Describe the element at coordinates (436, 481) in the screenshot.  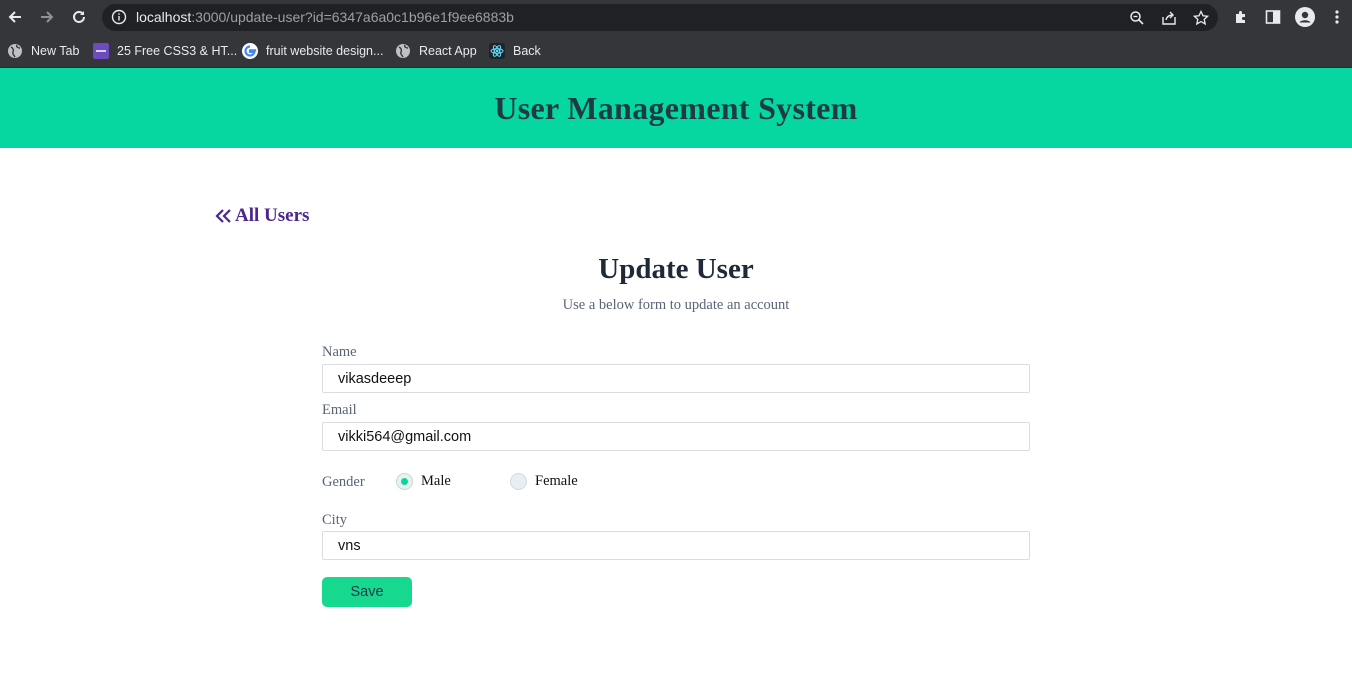
I see `radio-male-label: Male` at that location.